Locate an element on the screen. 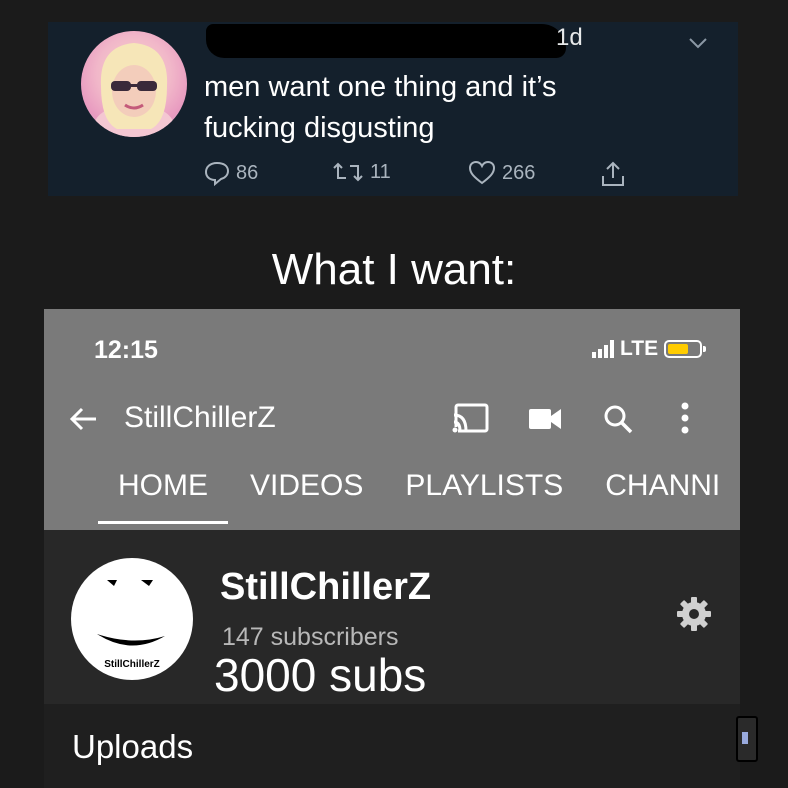  uploads-section: Uploads is located at coordinates (392, 746).